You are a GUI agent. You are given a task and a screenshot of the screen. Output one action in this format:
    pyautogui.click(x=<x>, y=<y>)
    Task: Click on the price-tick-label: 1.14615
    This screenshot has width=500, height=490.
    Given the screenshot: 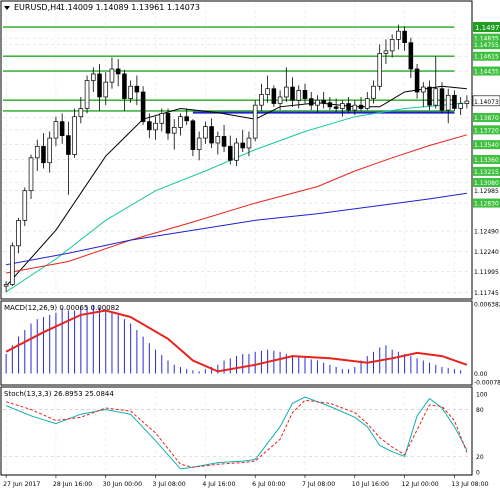 What is the action you would take?
    pyautogui.click(x=486, y=57)
    